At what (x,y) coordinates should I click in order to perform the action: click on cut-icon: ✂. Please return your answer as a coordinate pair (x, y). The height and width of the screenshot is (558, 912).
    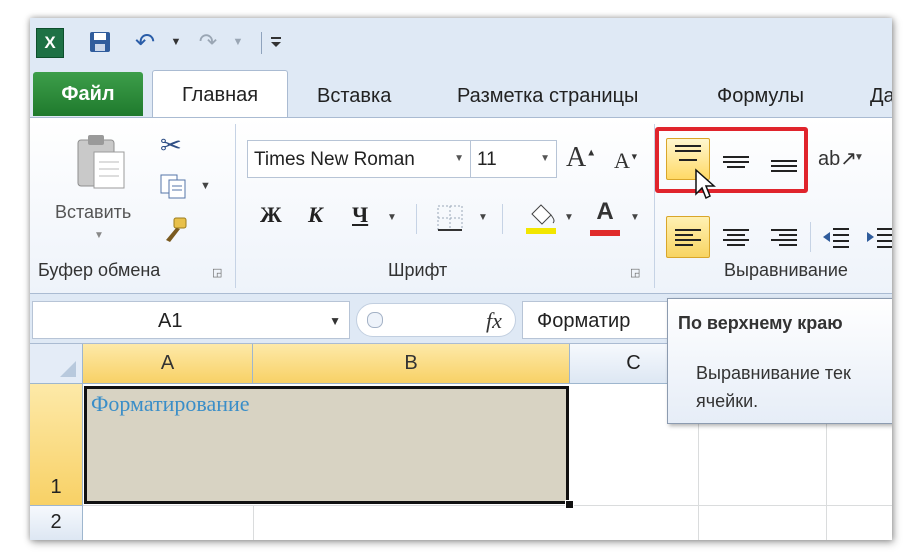
    Looking at the image, I should click on (171, 145).